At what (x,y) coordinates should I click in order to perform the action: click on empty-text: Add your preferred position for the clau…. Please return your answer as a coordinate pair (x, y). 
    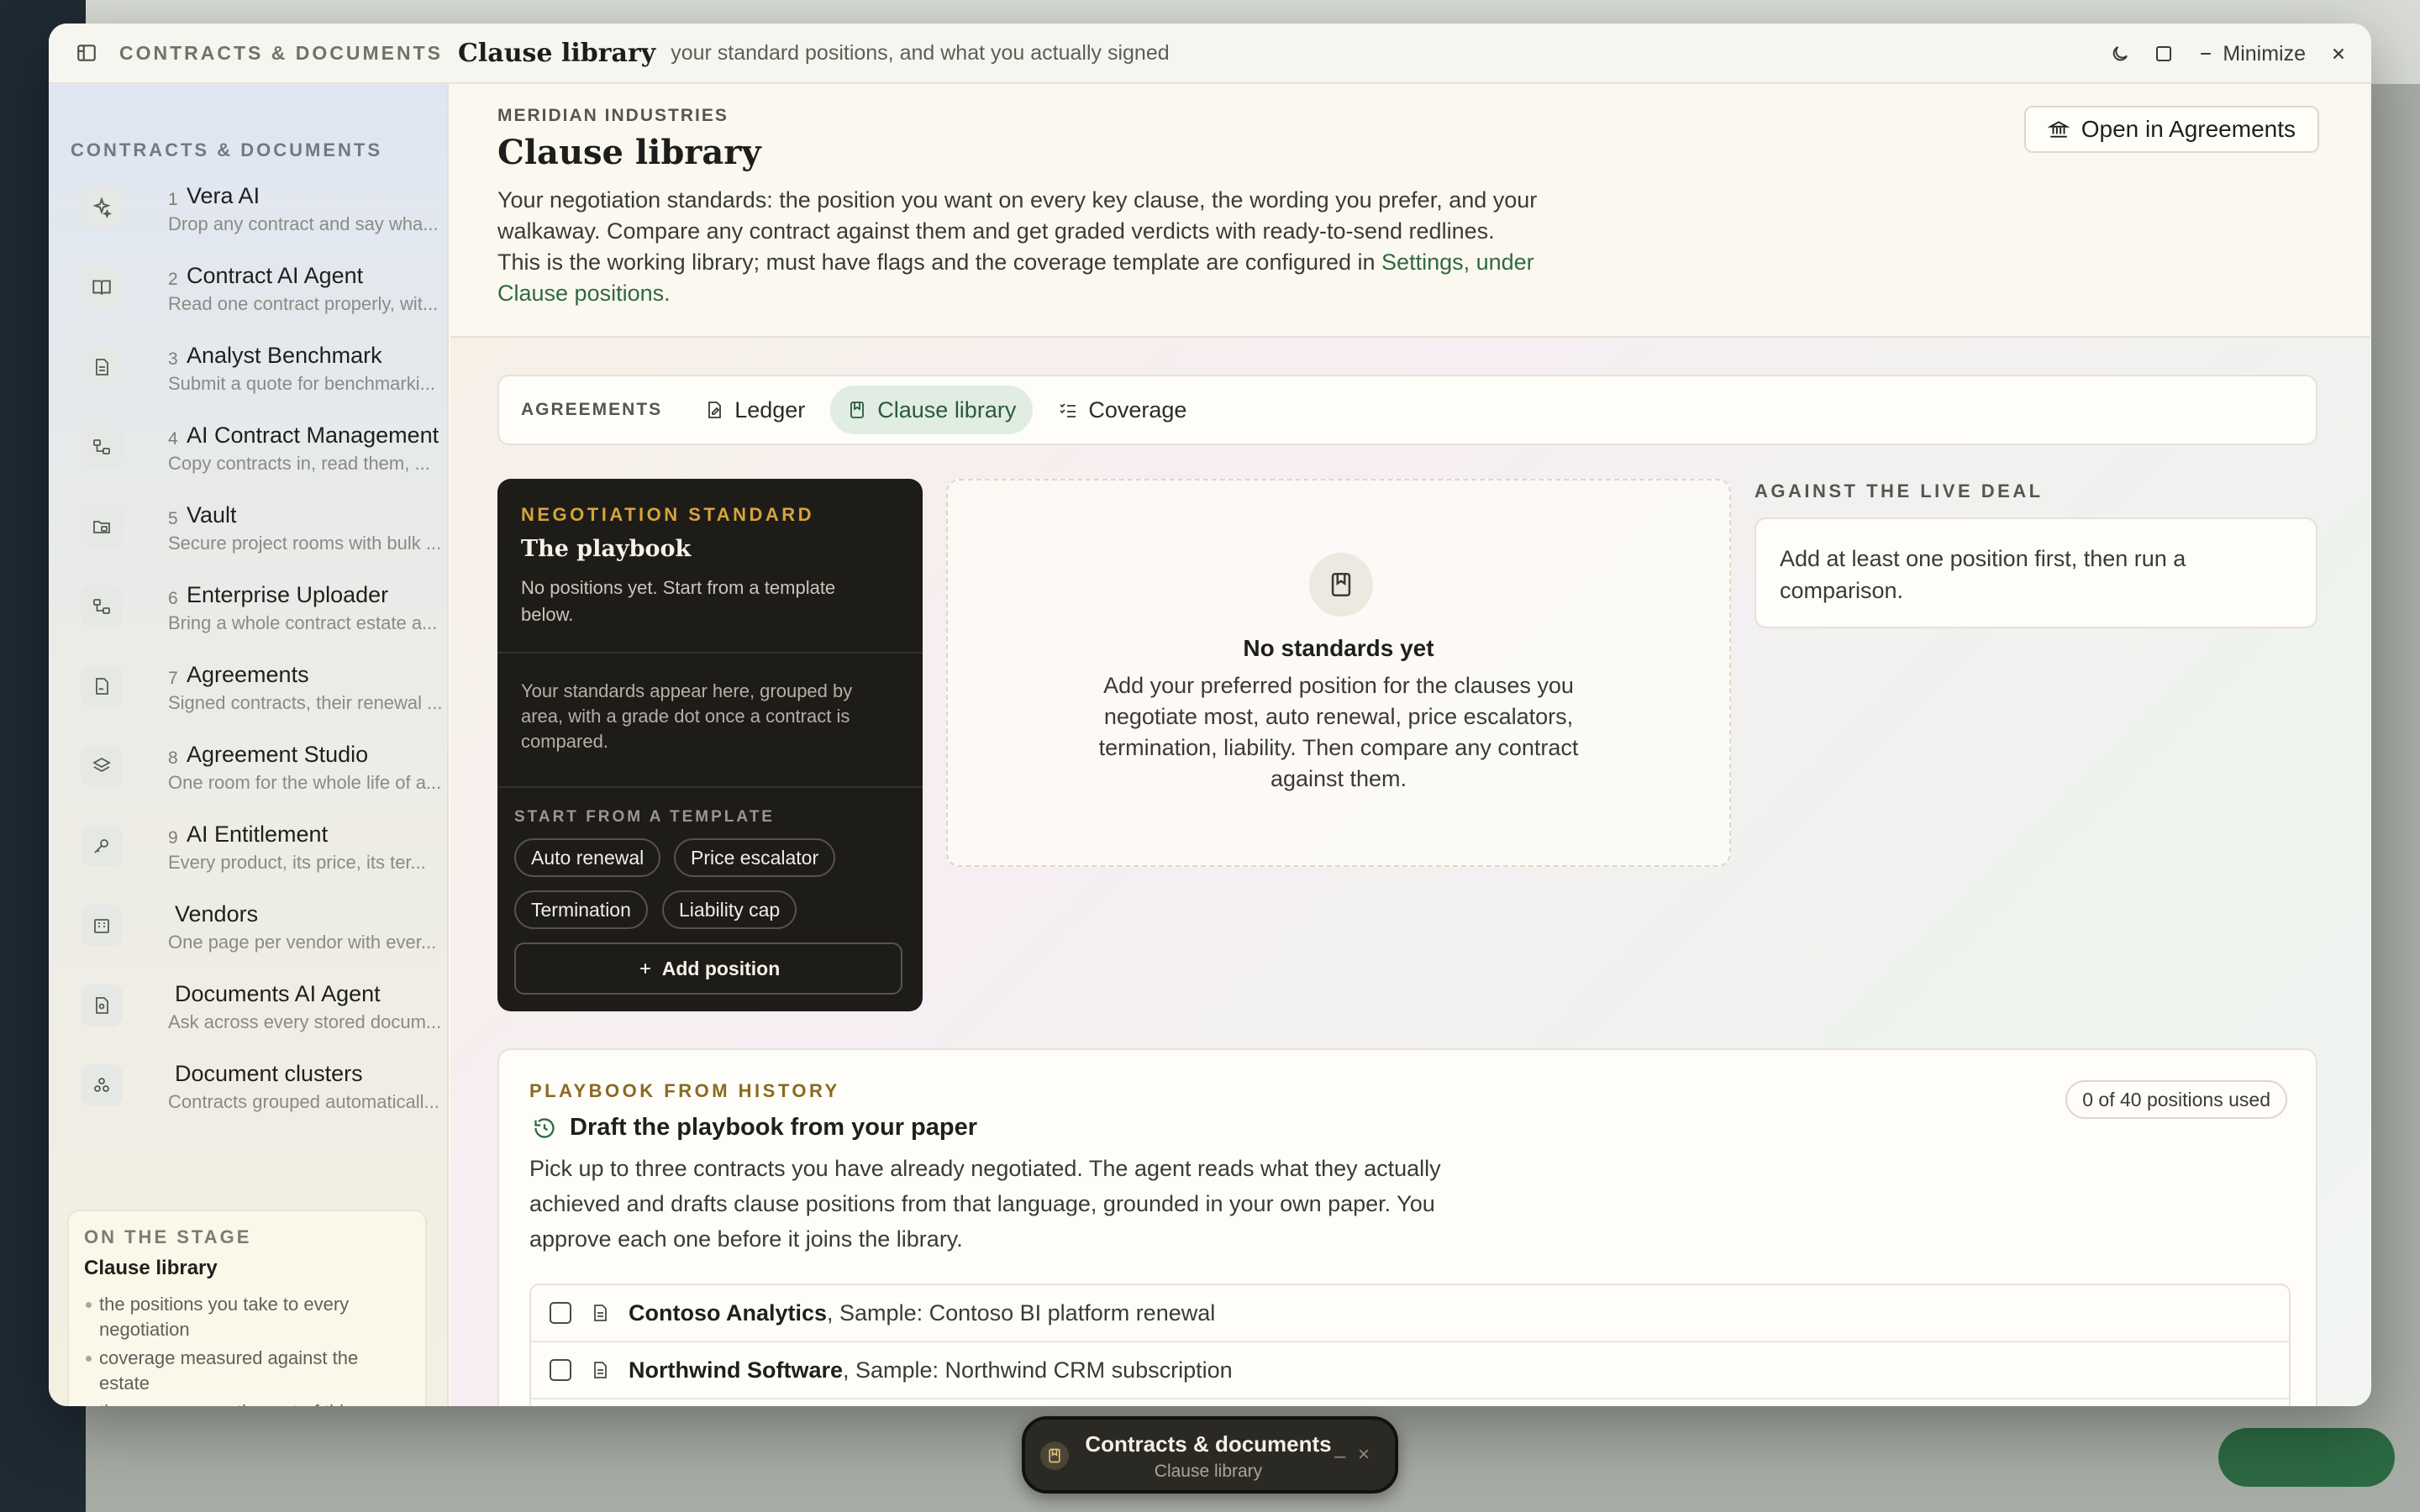
    Looking at the image, I should click on (1338, 732).